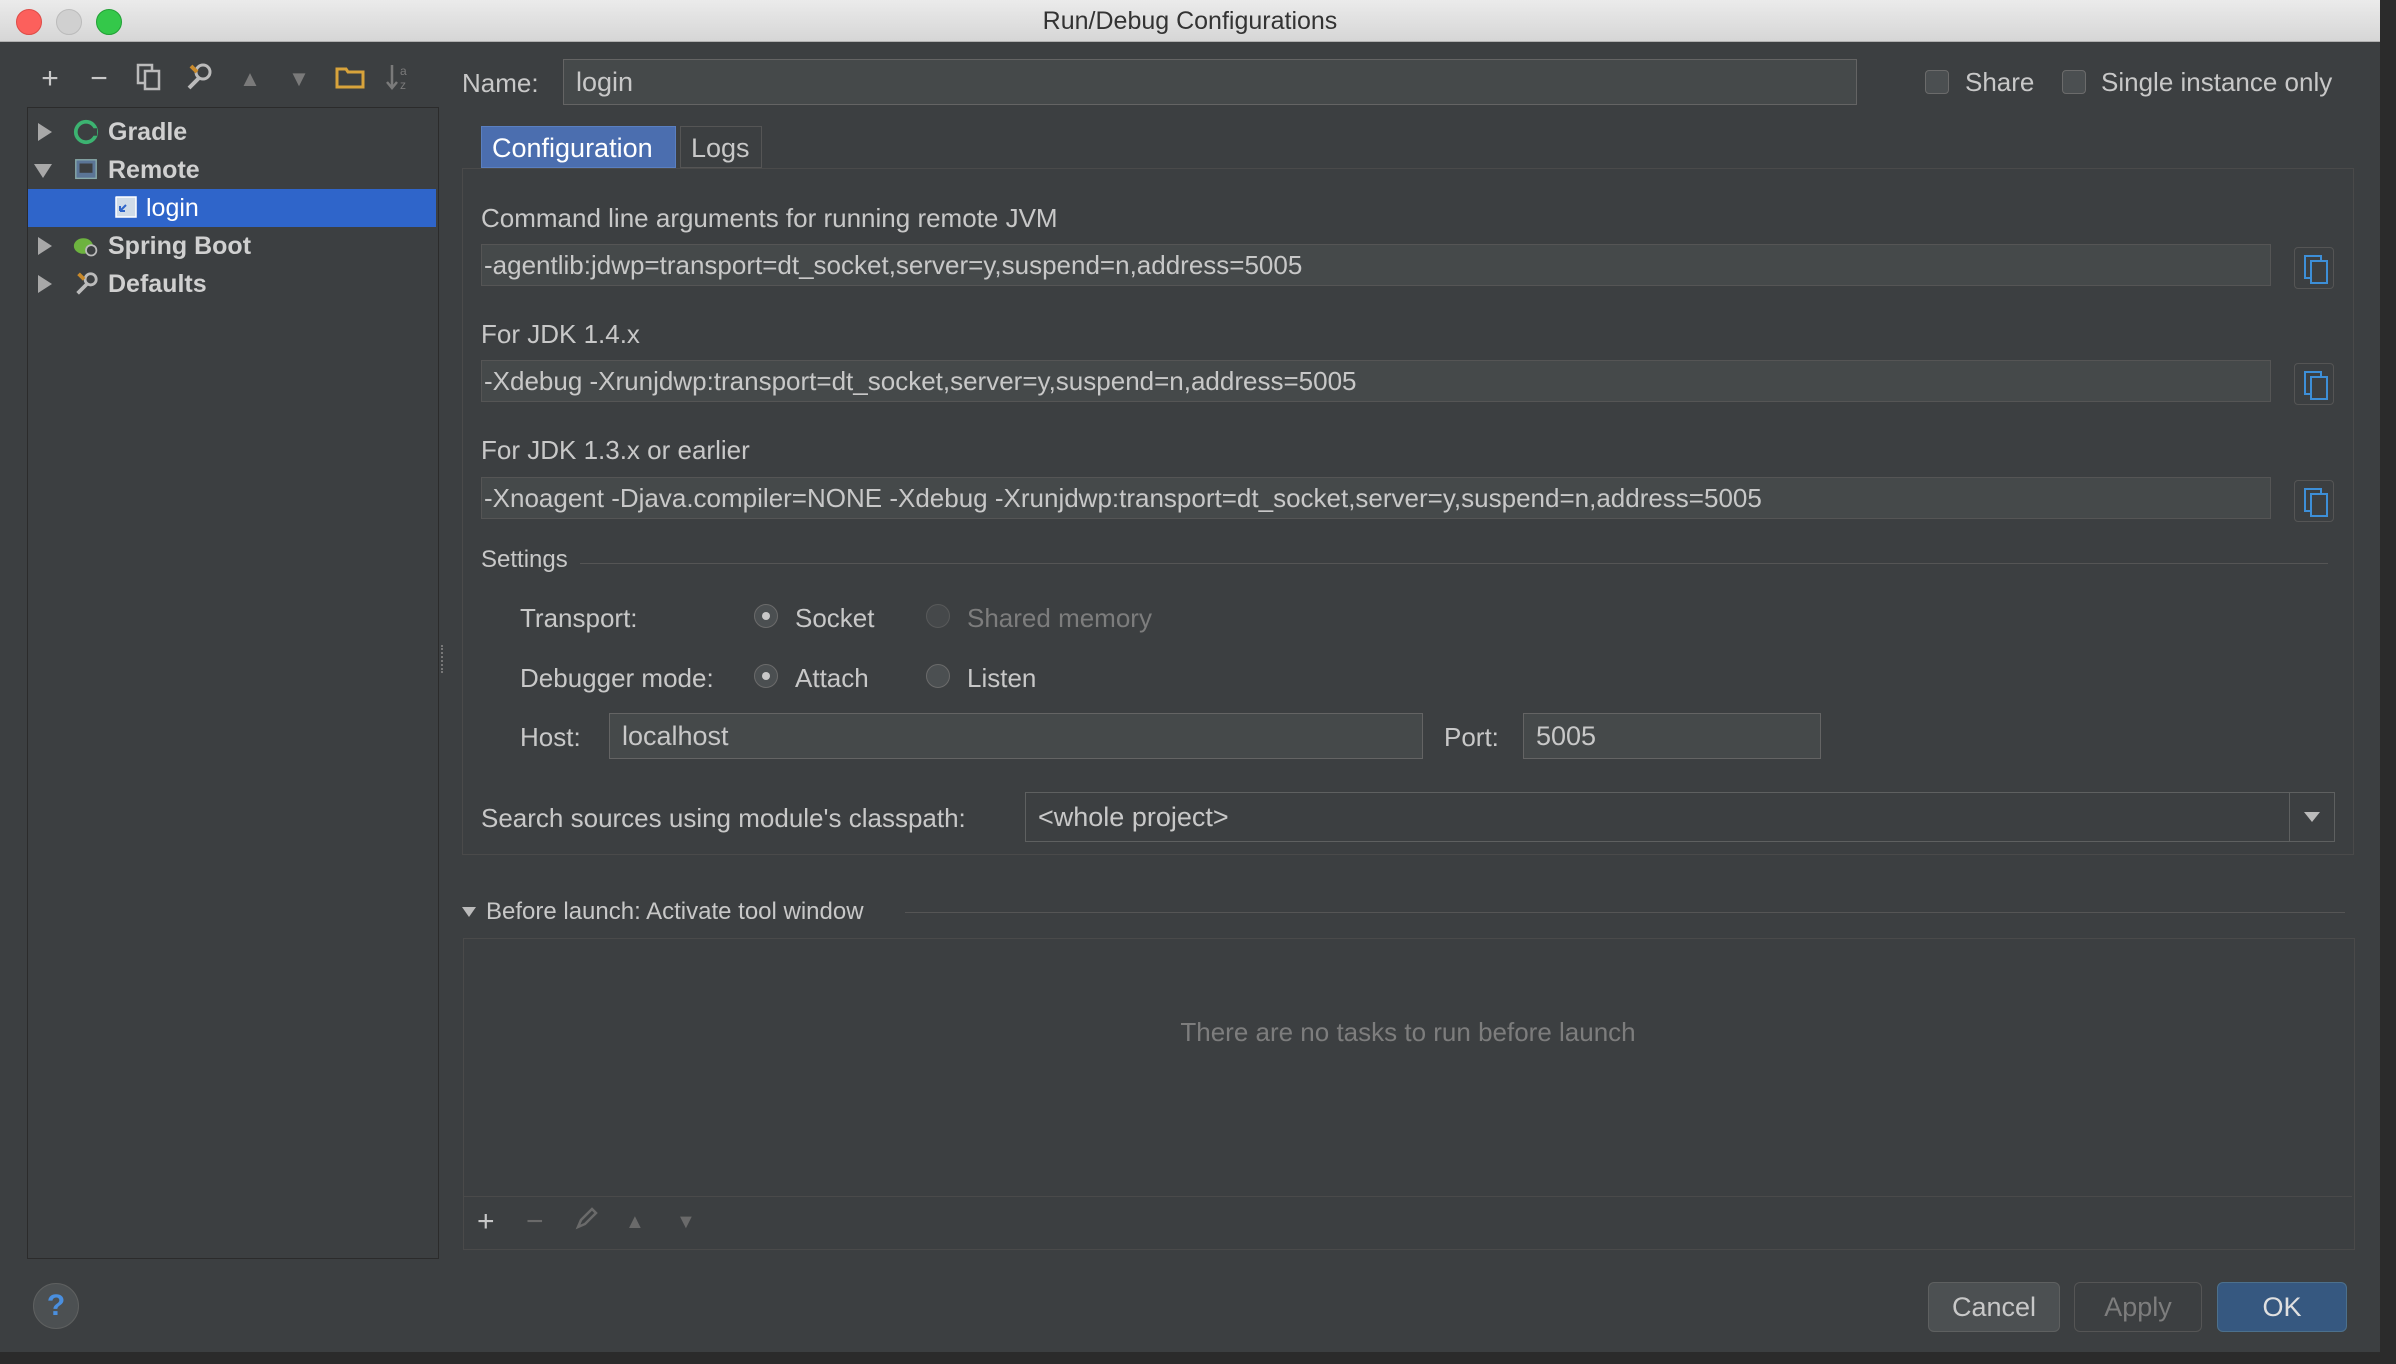 The width and height of the screenshot is (2396, 1364). I want to click on transport-shared-radio, so click(938, 616).